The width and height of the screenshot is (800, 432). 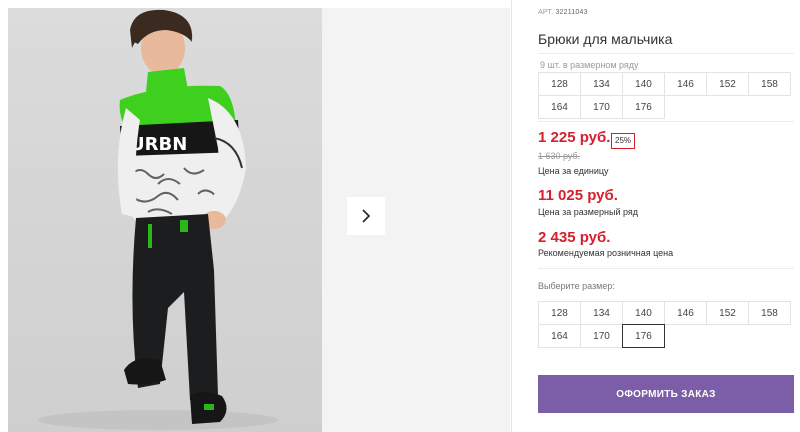 What do you see at coordinates (666, 394) in the screenshot?
I see `order-button: ОФОРМИТЬ ЗАКАЗ` at bounding box center [666, 394].